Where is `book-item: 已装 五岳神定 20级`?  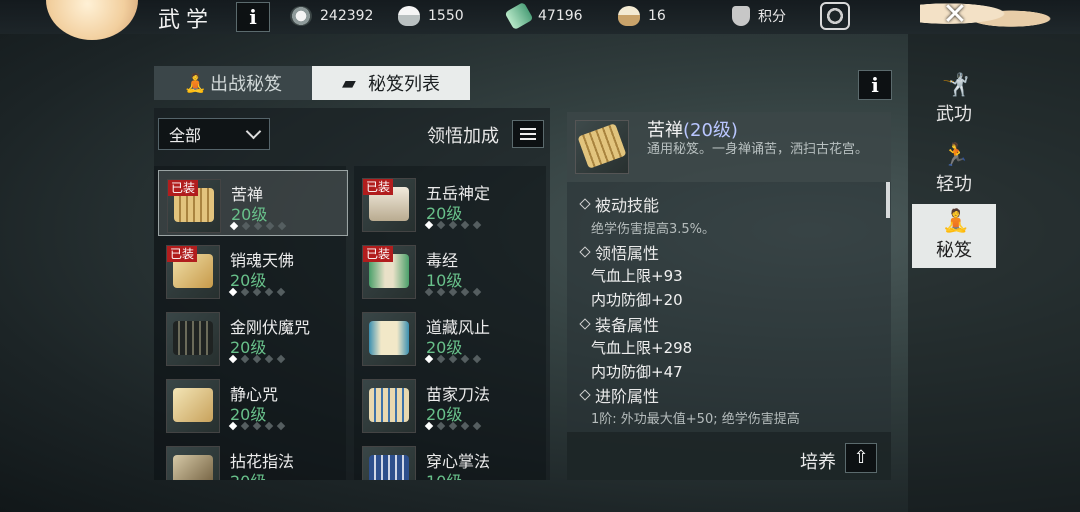
book-item: 已装 五岳神定 20级 is located at coordinates (449, 203).